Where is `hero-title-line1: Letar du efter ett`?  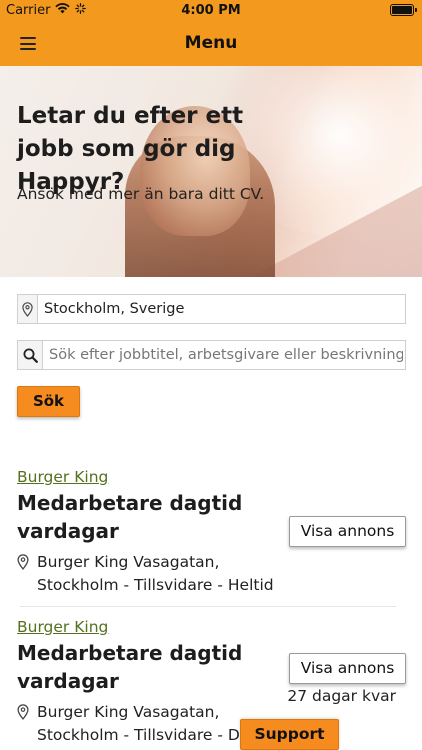
hero-title-line1: Letar du efter ett is located at coordinates (130, 116).